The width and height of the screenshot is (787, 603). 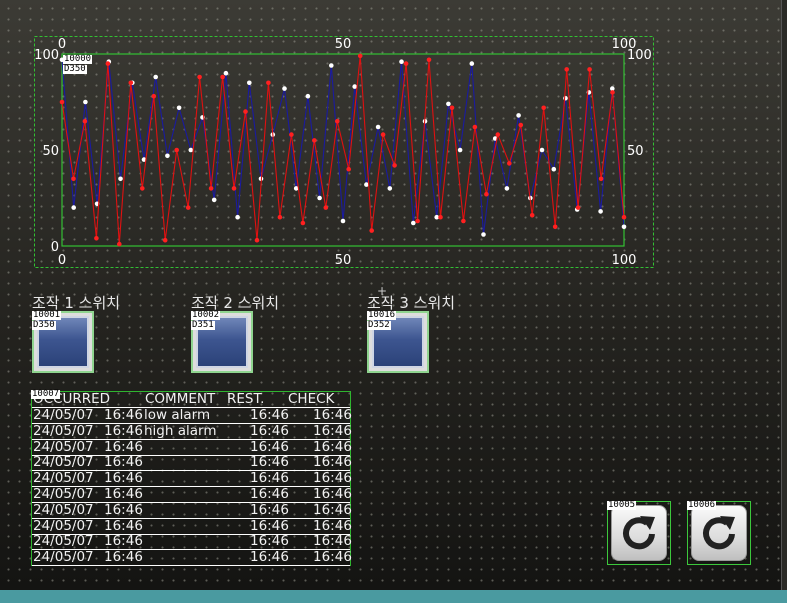 I want to click on top-axis-tick-label: 50, so click(x=343, y=44).